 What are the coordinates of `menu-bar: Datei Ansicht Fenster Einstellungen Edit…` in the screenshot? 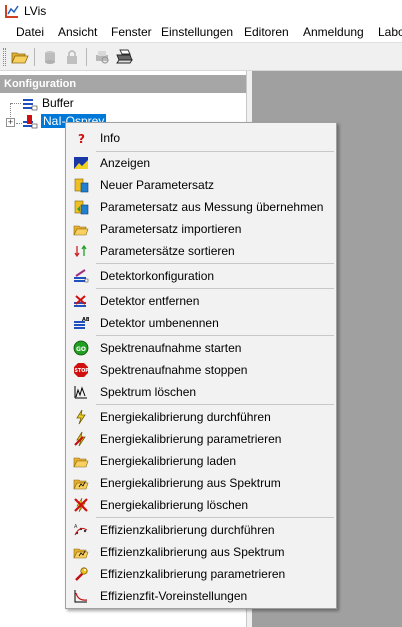 It's located at (201, 32).